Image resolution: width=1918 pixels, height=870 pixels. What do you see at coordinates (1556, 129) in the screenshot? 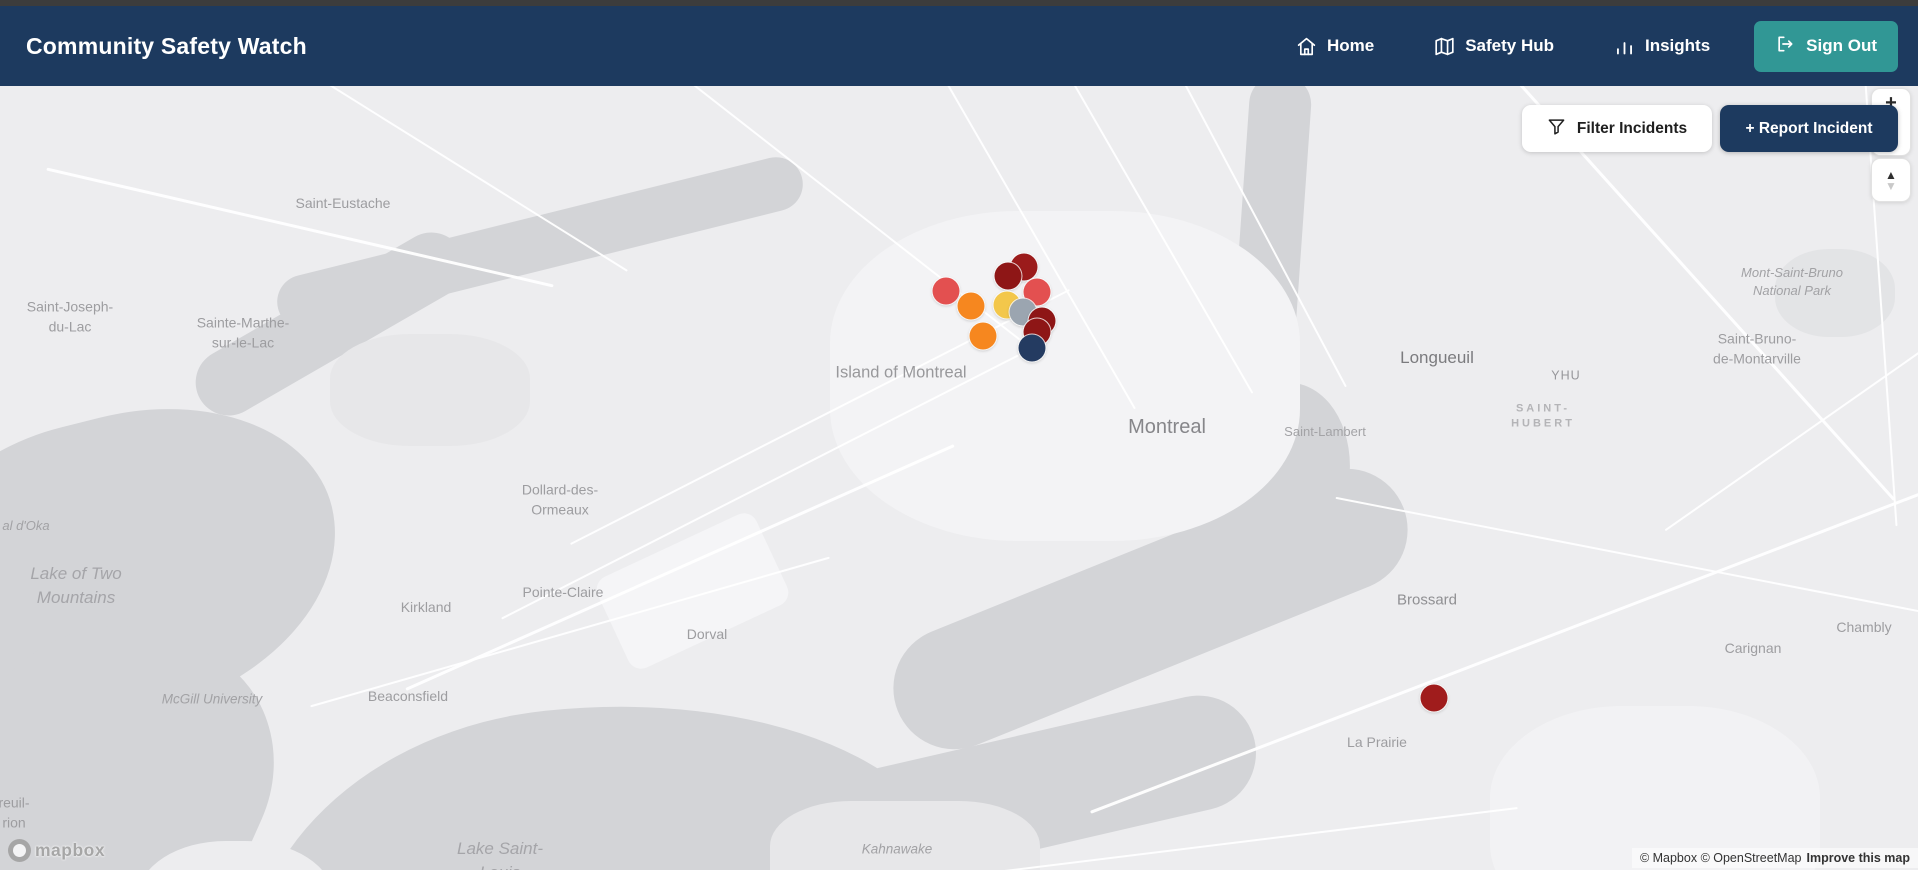
I see `funnel-icon` at bounding box center [1556, 129].